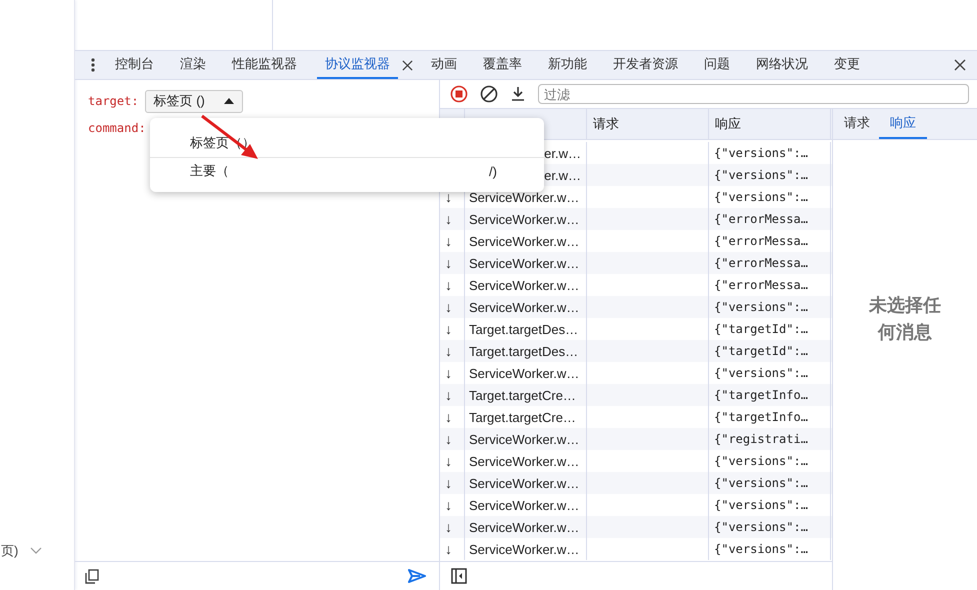  I want to click on tab: 网络状况, so click(782, 65).